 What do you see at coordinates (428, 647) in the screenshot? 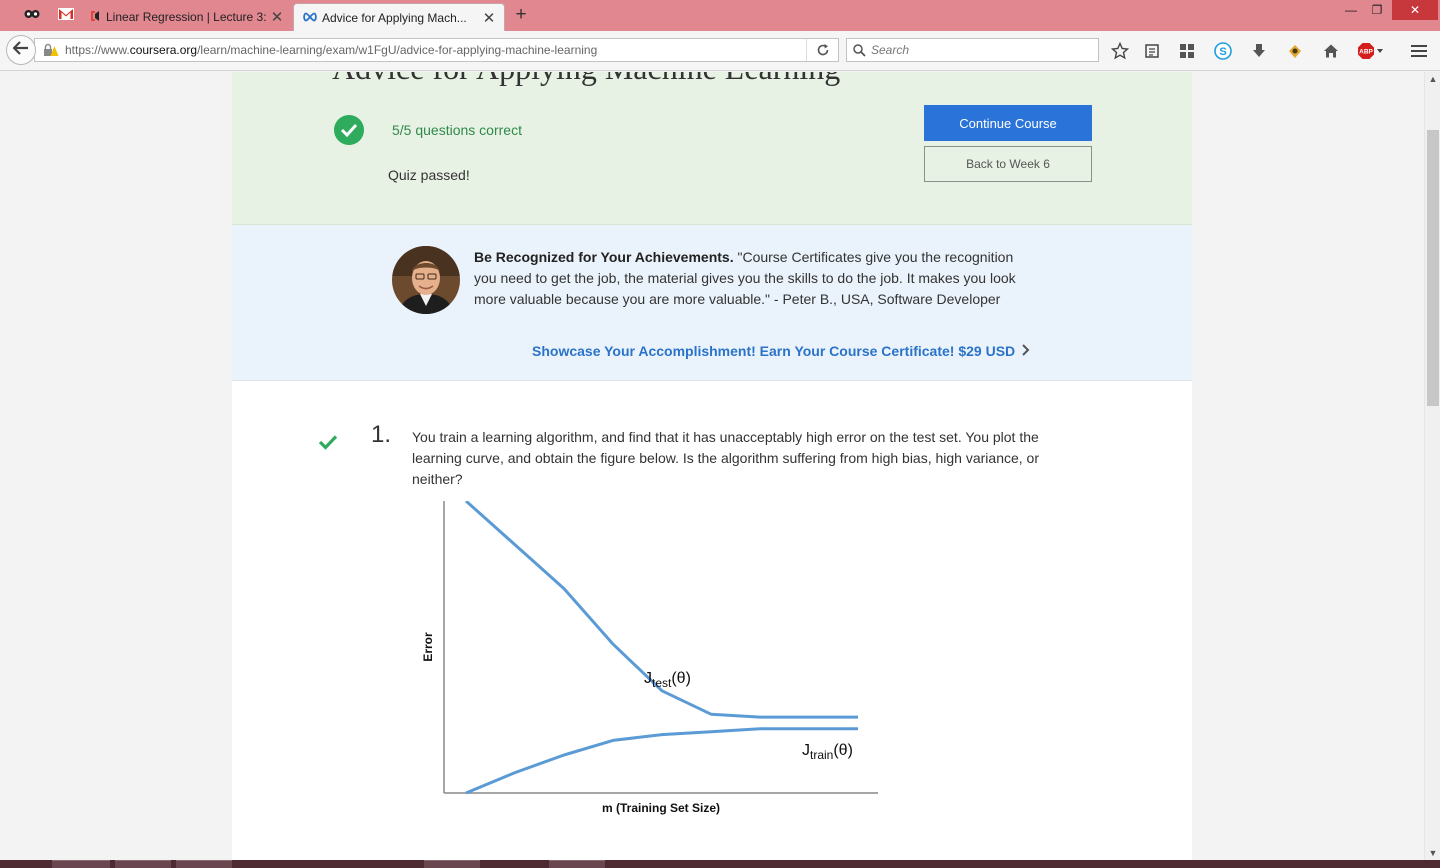
I see `y-axis-label: Error` at bounding box center [428, 647].